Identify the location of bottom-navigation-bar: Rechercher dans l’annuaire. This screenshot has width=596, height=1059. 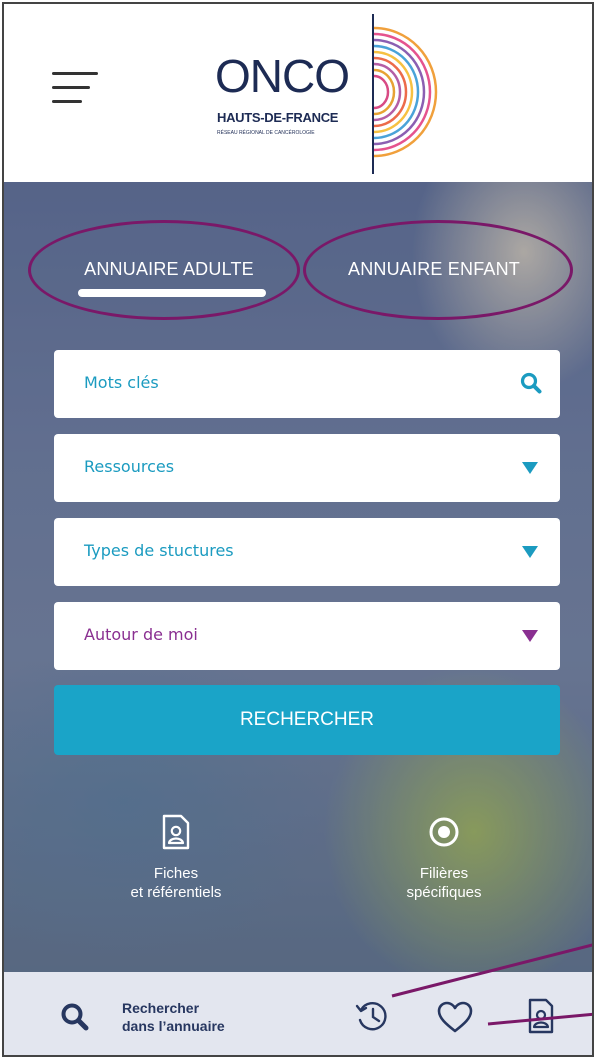
(298, 1013).